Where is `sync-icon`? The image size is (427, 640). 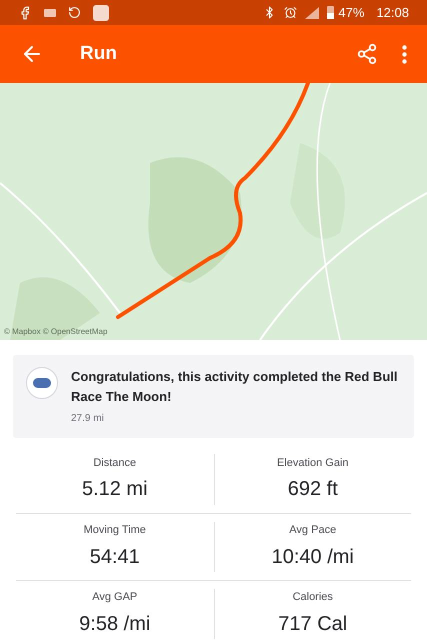 sync-icon is located at coordinates (74, 12).